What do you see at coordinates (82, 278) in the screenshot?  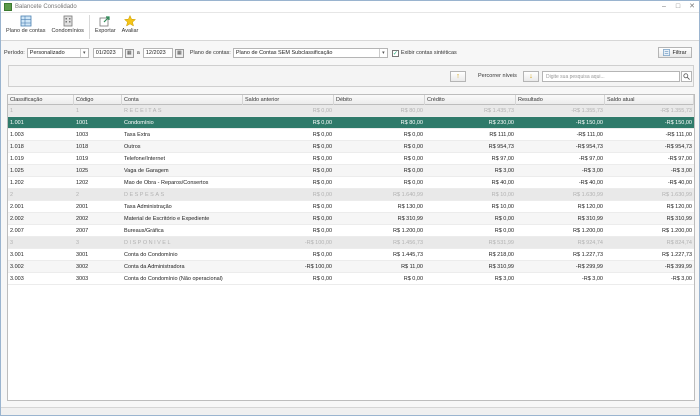 I see `cell-cod: 3003` at bounding box center [82, 278].